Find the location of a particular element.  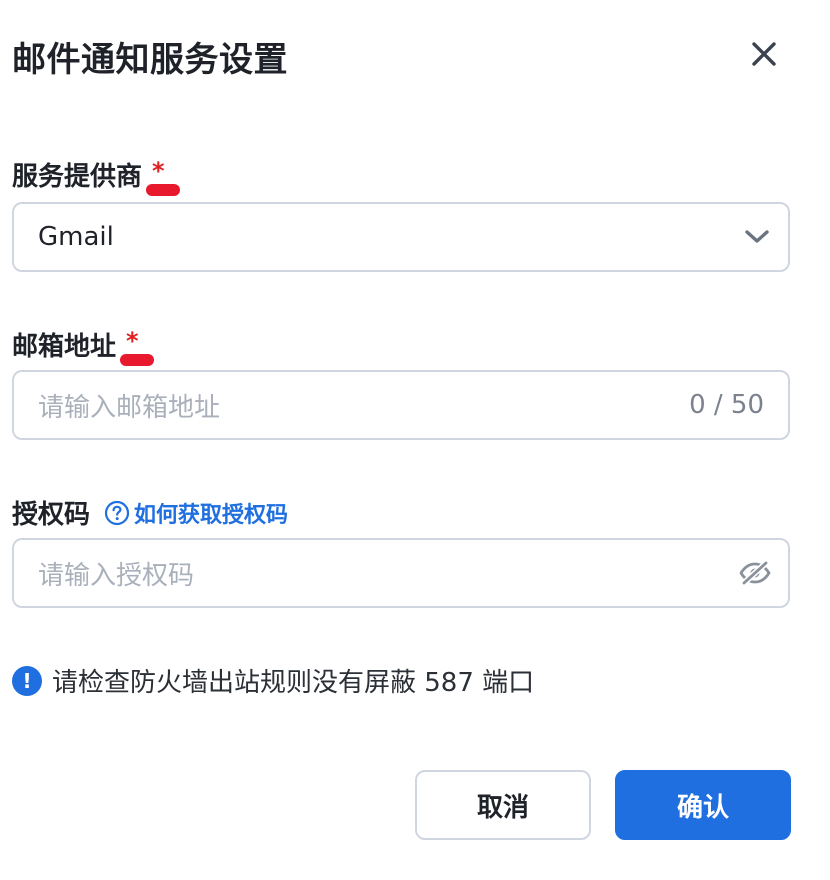

auth-code-input: 请输入授权码 is located at coordinates (401, 573).